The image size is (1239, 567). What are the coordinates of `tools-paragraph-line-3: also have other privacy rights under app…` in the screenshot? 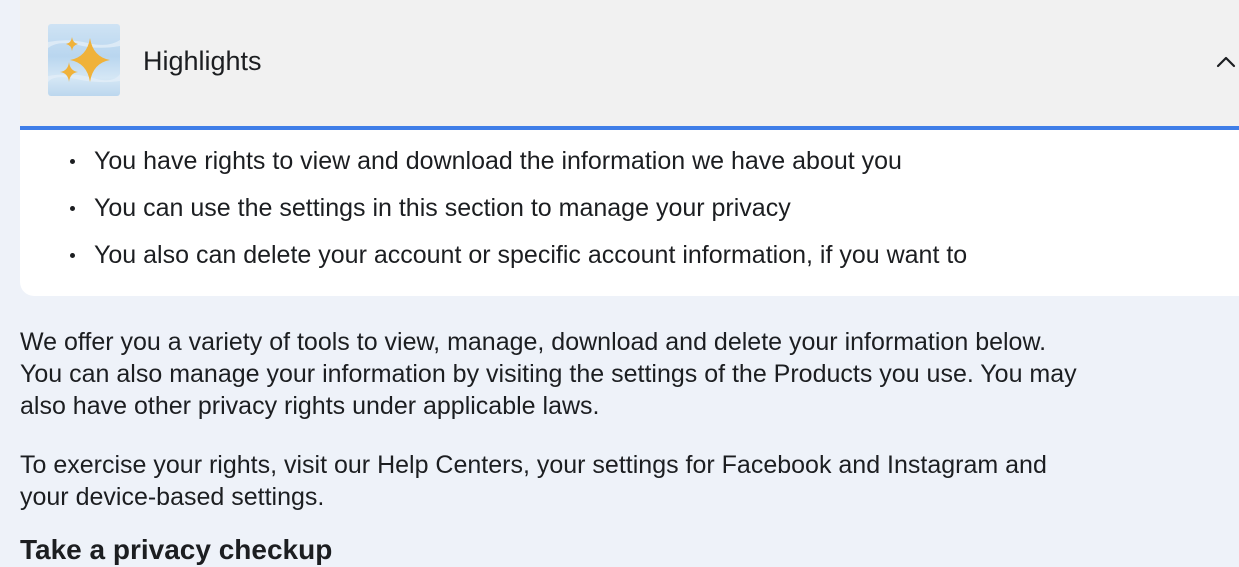 It's located at (310, 406).